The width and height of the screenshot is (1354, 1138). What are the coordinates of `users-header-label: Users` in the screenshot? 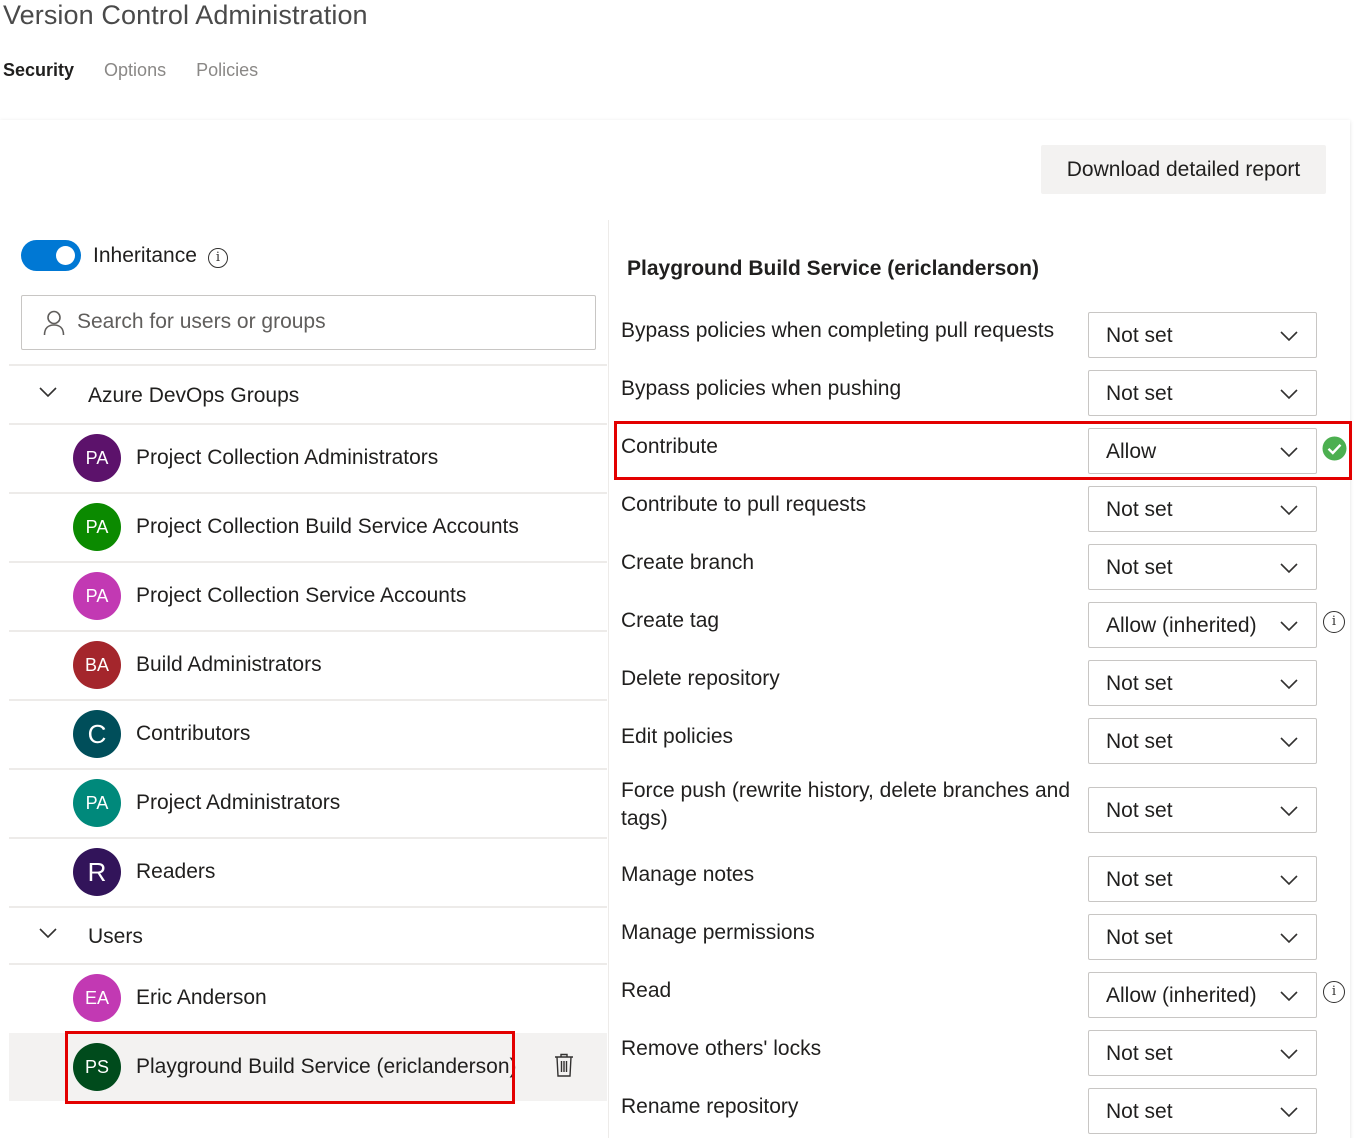 It's located at (115, 936).